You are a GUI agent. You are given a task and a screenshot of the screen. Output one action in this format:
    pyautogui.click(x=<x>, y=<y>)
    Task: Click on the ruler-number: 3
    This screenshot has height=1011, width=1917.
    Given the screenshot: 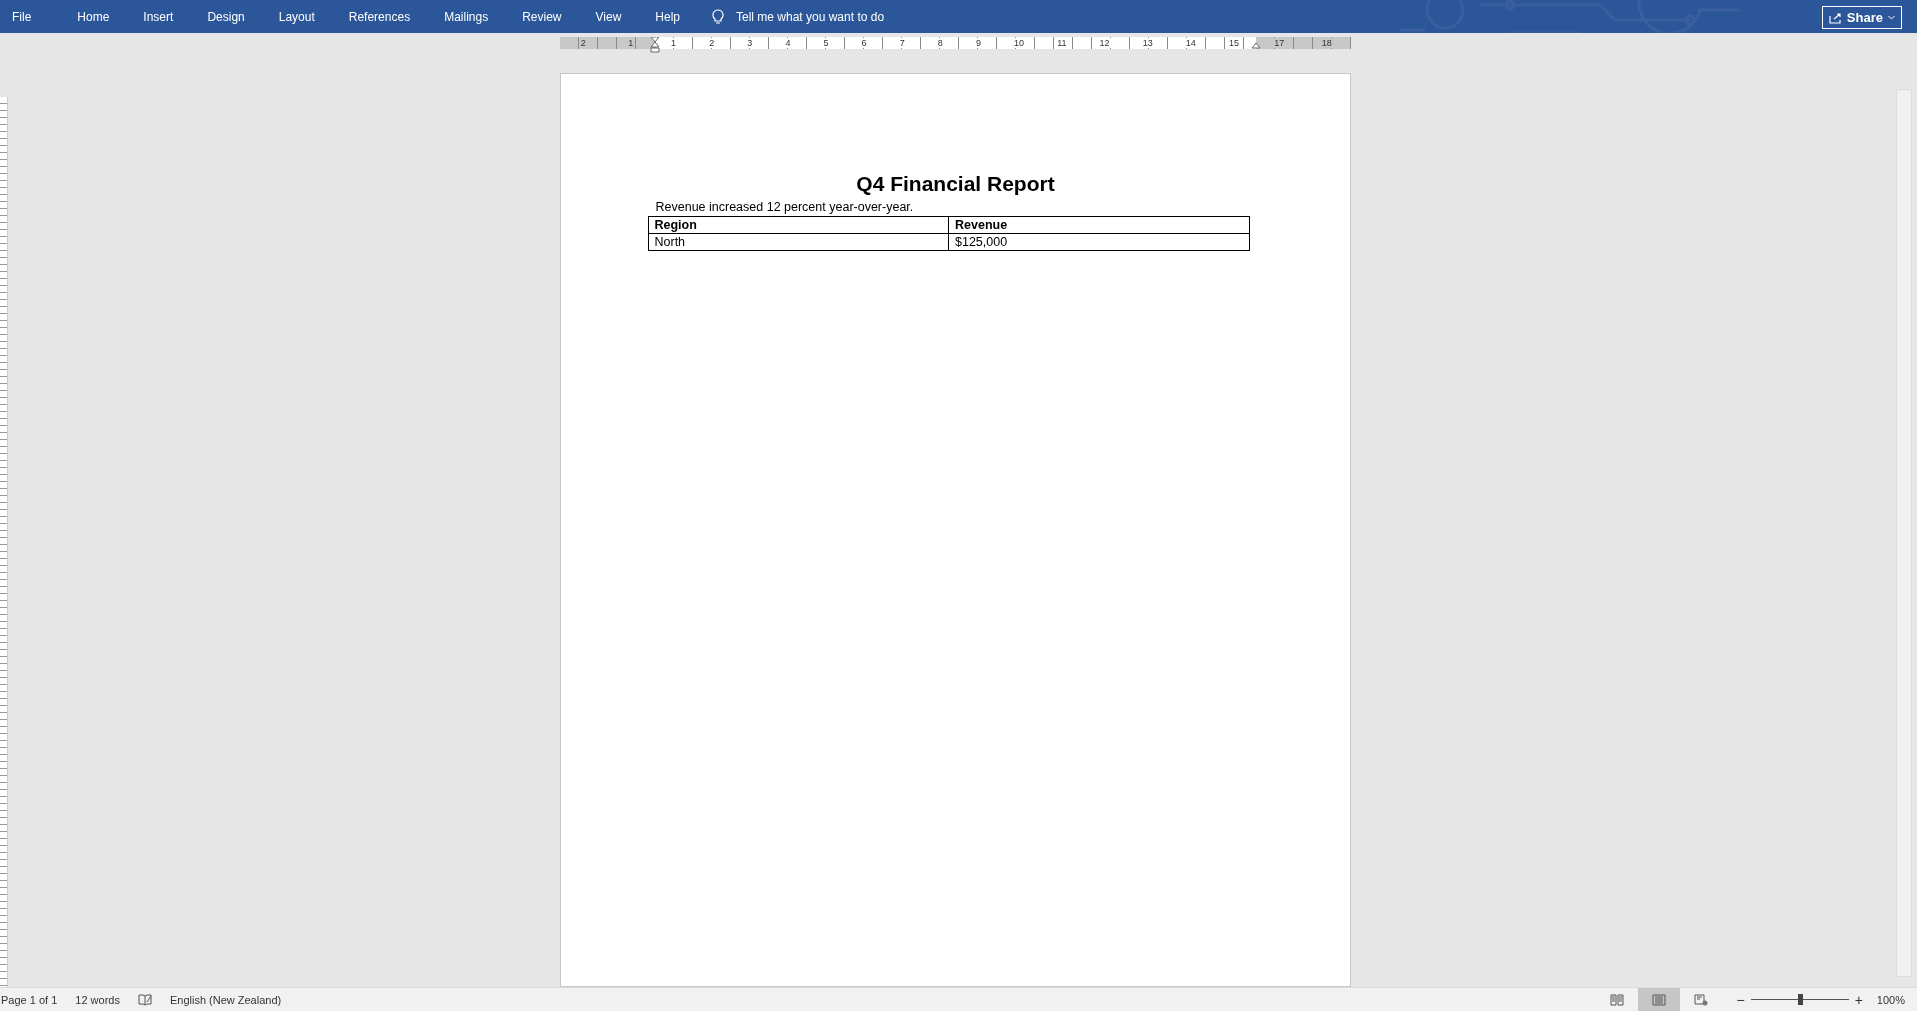 What is the action you would take?
    pyautogui.click(x=750, y=43)
    